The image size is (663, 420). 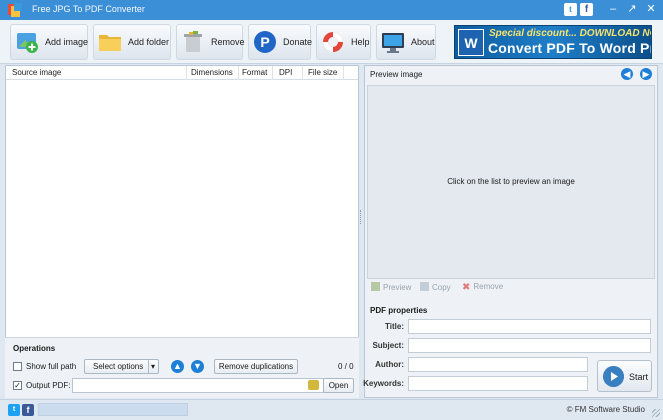 I want to click on column-dimensions: Dimensions, so click(x=212, y=72).